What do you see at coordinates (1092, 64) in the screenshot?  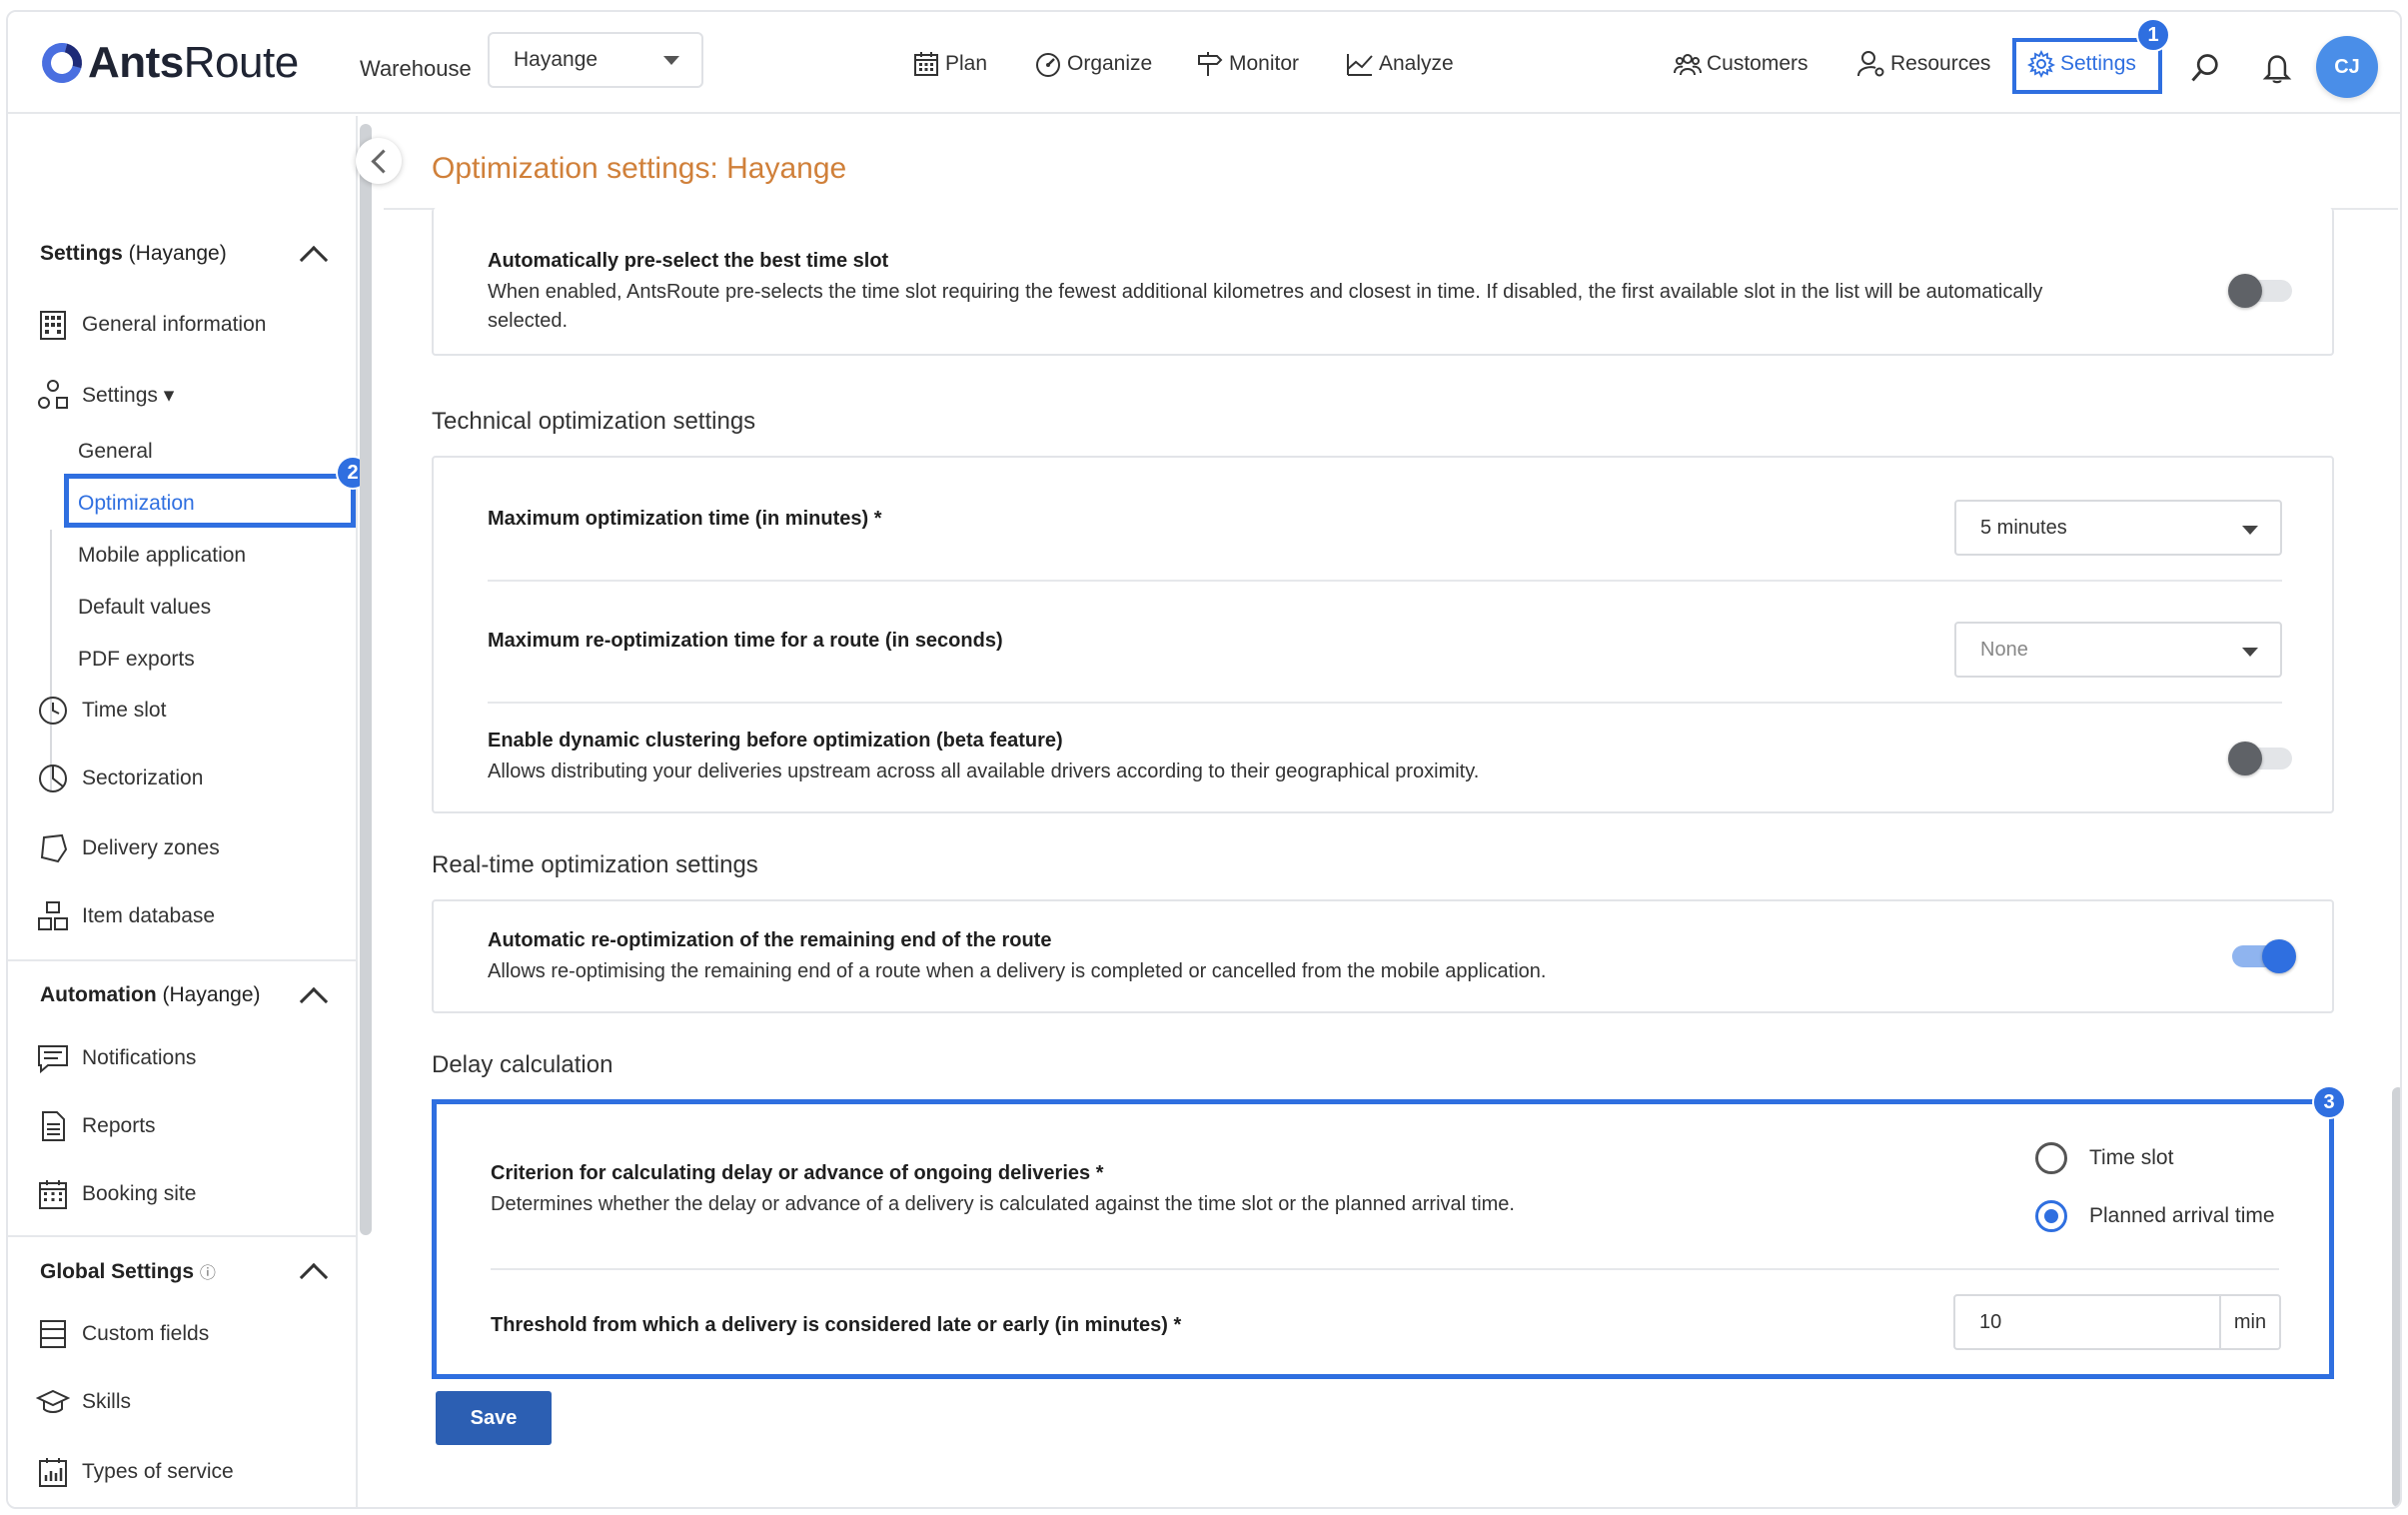 I see `nav-organize: Organize` at bounding box center [1092, 64].